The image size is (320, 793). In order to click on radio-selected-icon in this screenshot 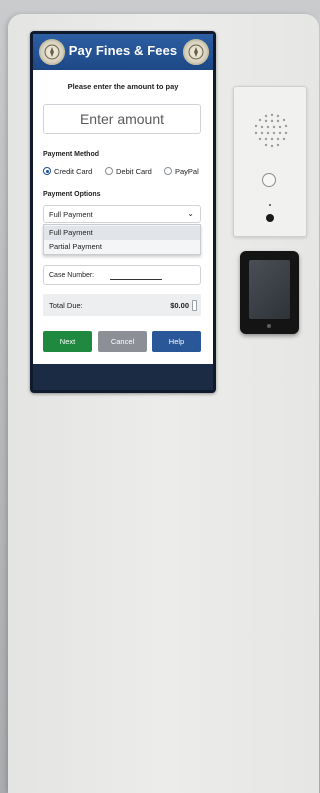, I will do `click(47, 171)`.